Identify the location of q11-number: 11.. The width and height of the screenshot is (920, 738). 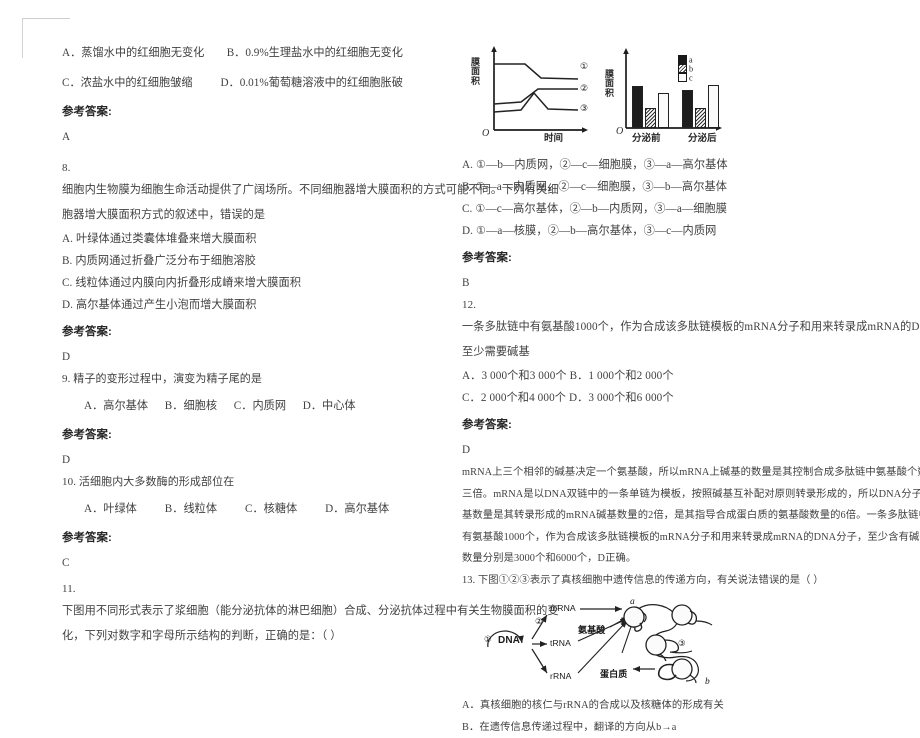
(262, 589).